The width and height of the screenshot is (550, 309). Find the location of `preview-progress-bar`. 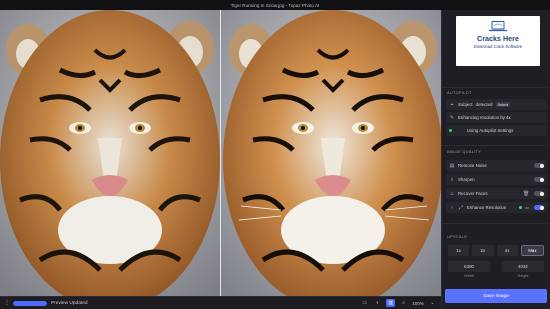

preview-progress-bar is located at coordinates (30, 303).